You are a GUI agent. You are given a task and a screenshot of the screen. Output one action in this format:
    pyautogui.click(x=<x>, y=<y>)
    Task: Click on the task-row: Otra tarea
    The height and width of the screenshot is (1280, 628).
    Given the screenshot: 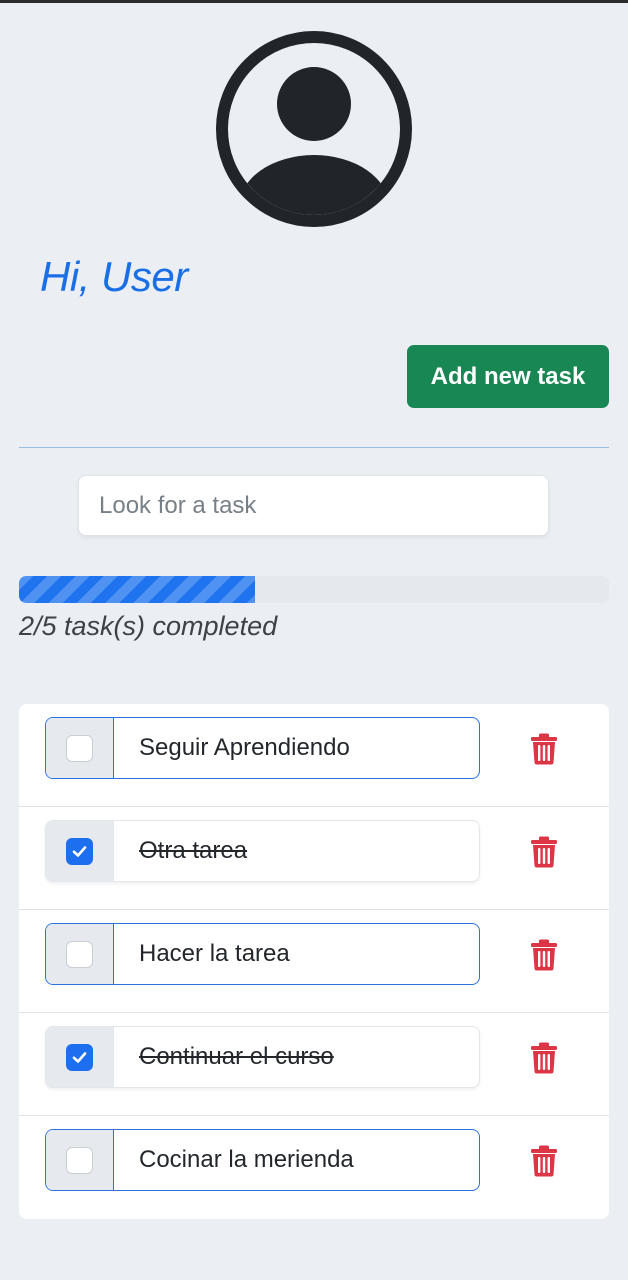 What is the action you would take?
    pyautogui.click(x=314, y=858)
    